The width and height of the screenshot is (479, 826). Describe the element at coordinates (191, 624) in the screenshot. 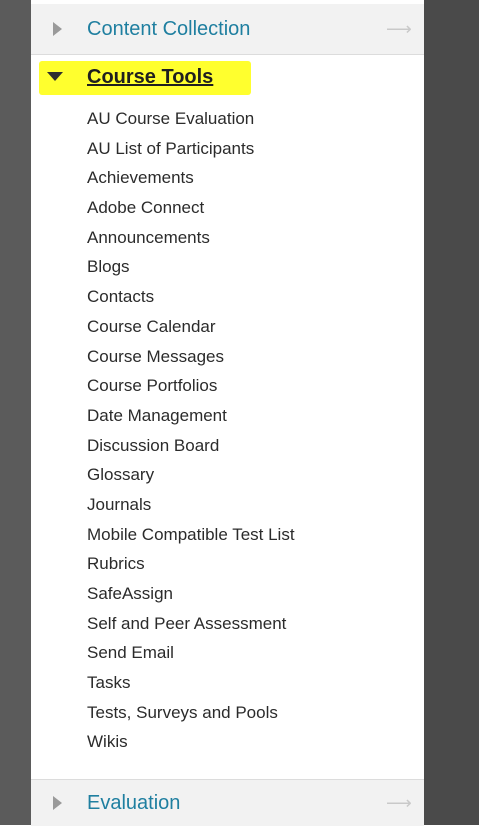

I see `tool-item: Self and Peer Assessment` at that location.